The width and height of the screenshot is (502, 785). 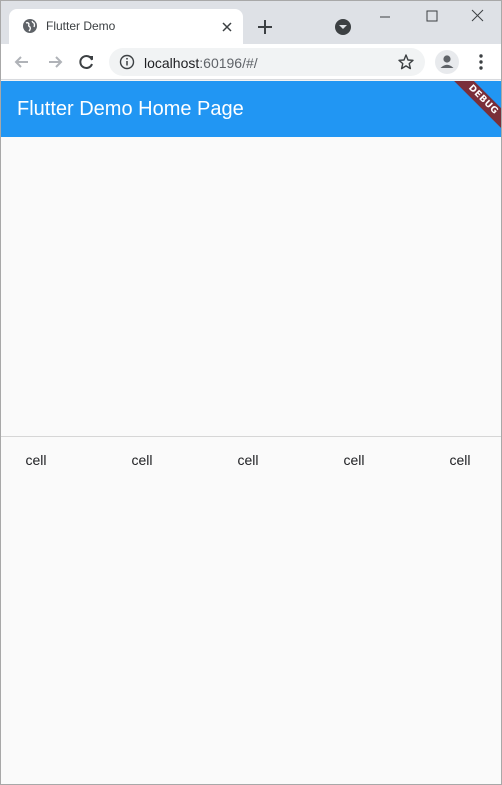 What do you see at coordinates (126, 26) in the screenshot?
I see `tab-flutter-demo: Flutter Demo` at bounding box center [126, 26].